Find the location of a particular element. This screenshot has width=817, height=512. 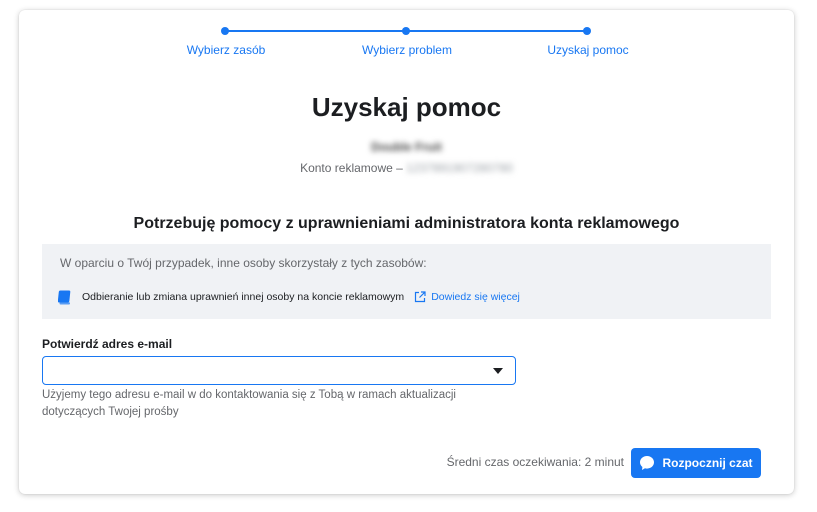

external-link-icon is located at coordinates (420, 297).